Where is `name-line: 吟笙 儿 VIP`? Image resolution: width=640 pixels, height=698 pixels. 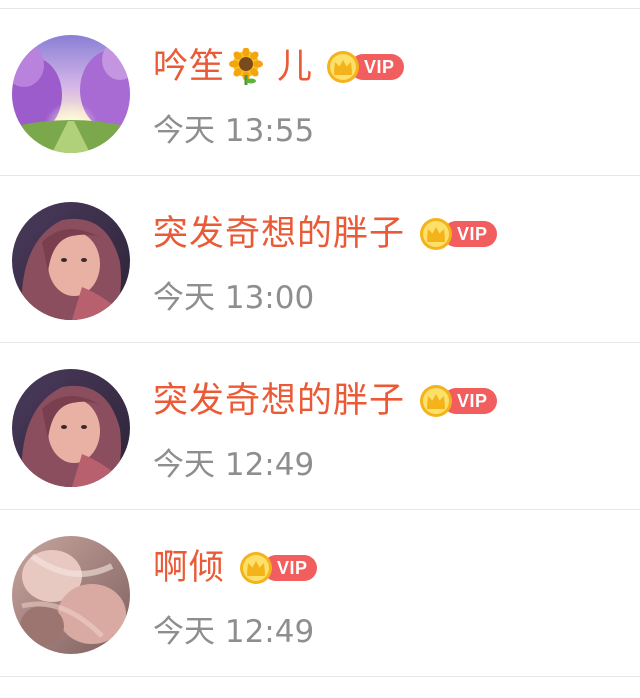
name-line: 吟笙 儿 VIP is located at coordinates (278, 67).